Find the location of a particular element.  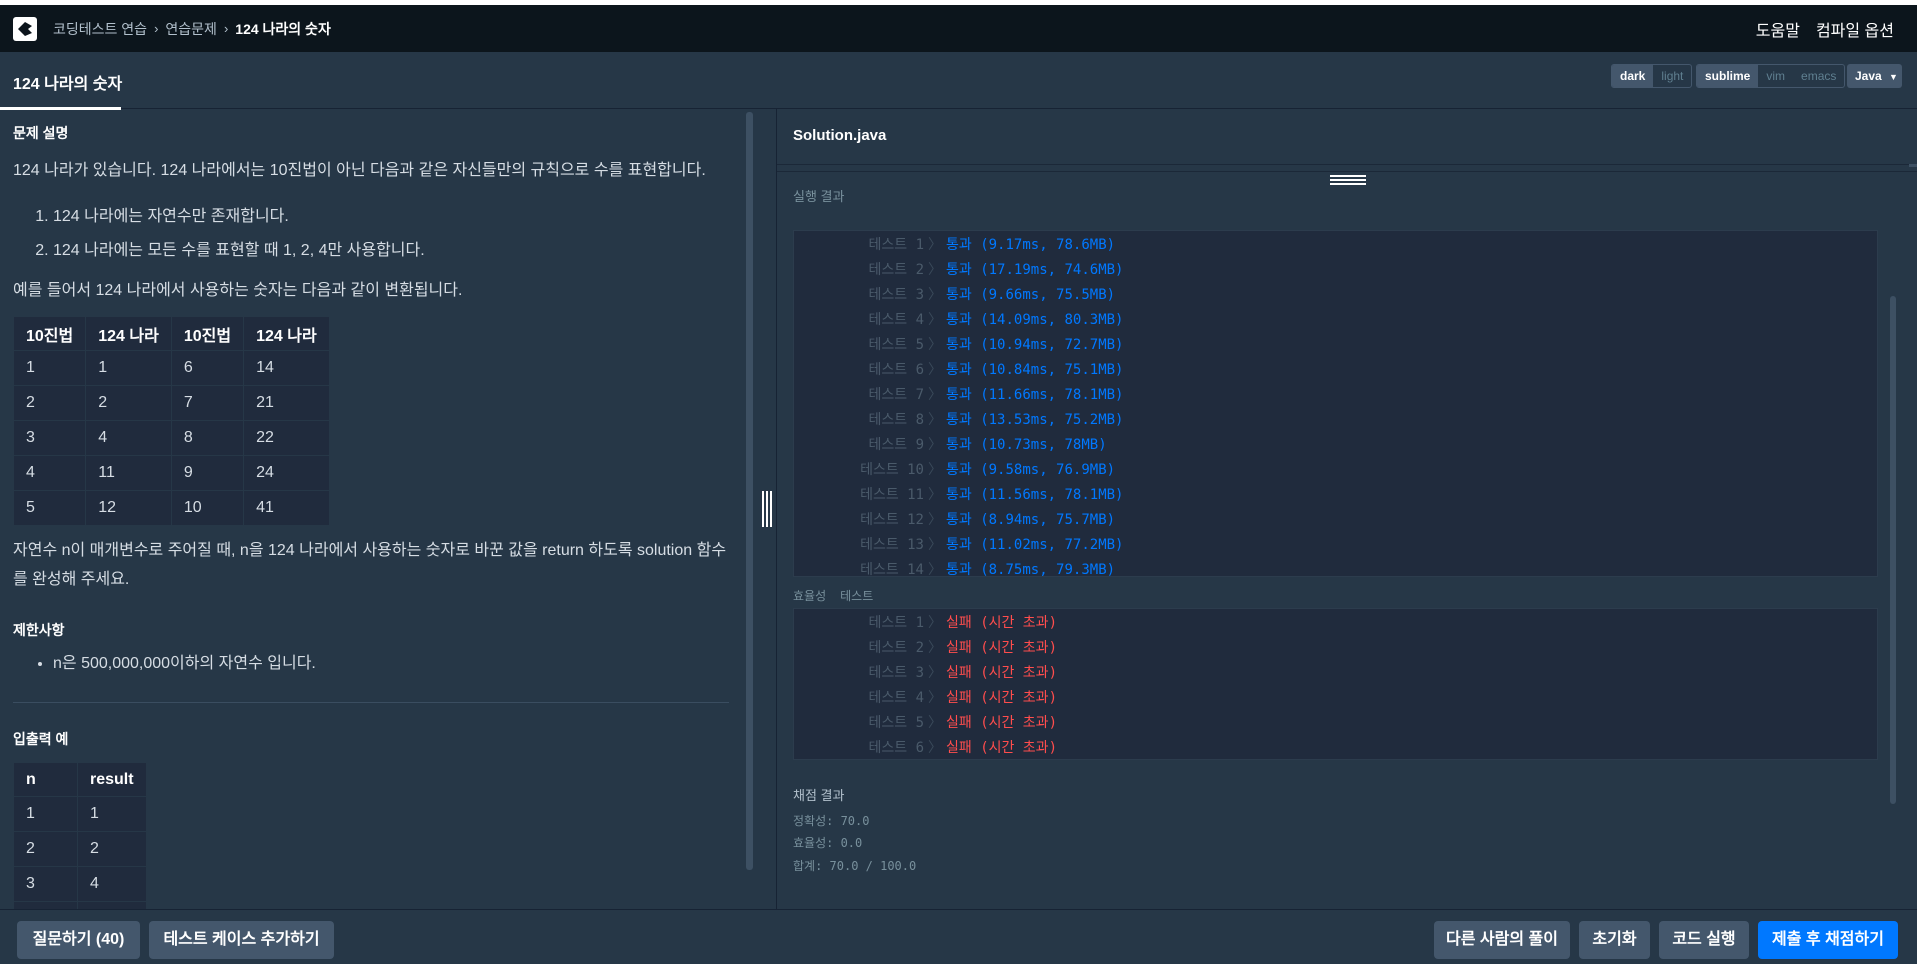

table-cell: 9 is located at coordinates (207, 473).